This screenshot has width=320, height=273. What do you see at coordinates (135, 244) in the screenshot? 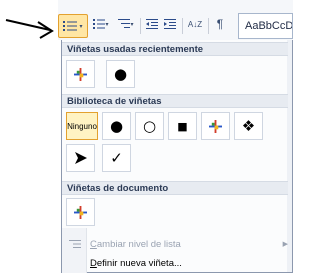
I see `change-list-level-label: Cambiar nivel de lista` at bounding box center [135, 244].